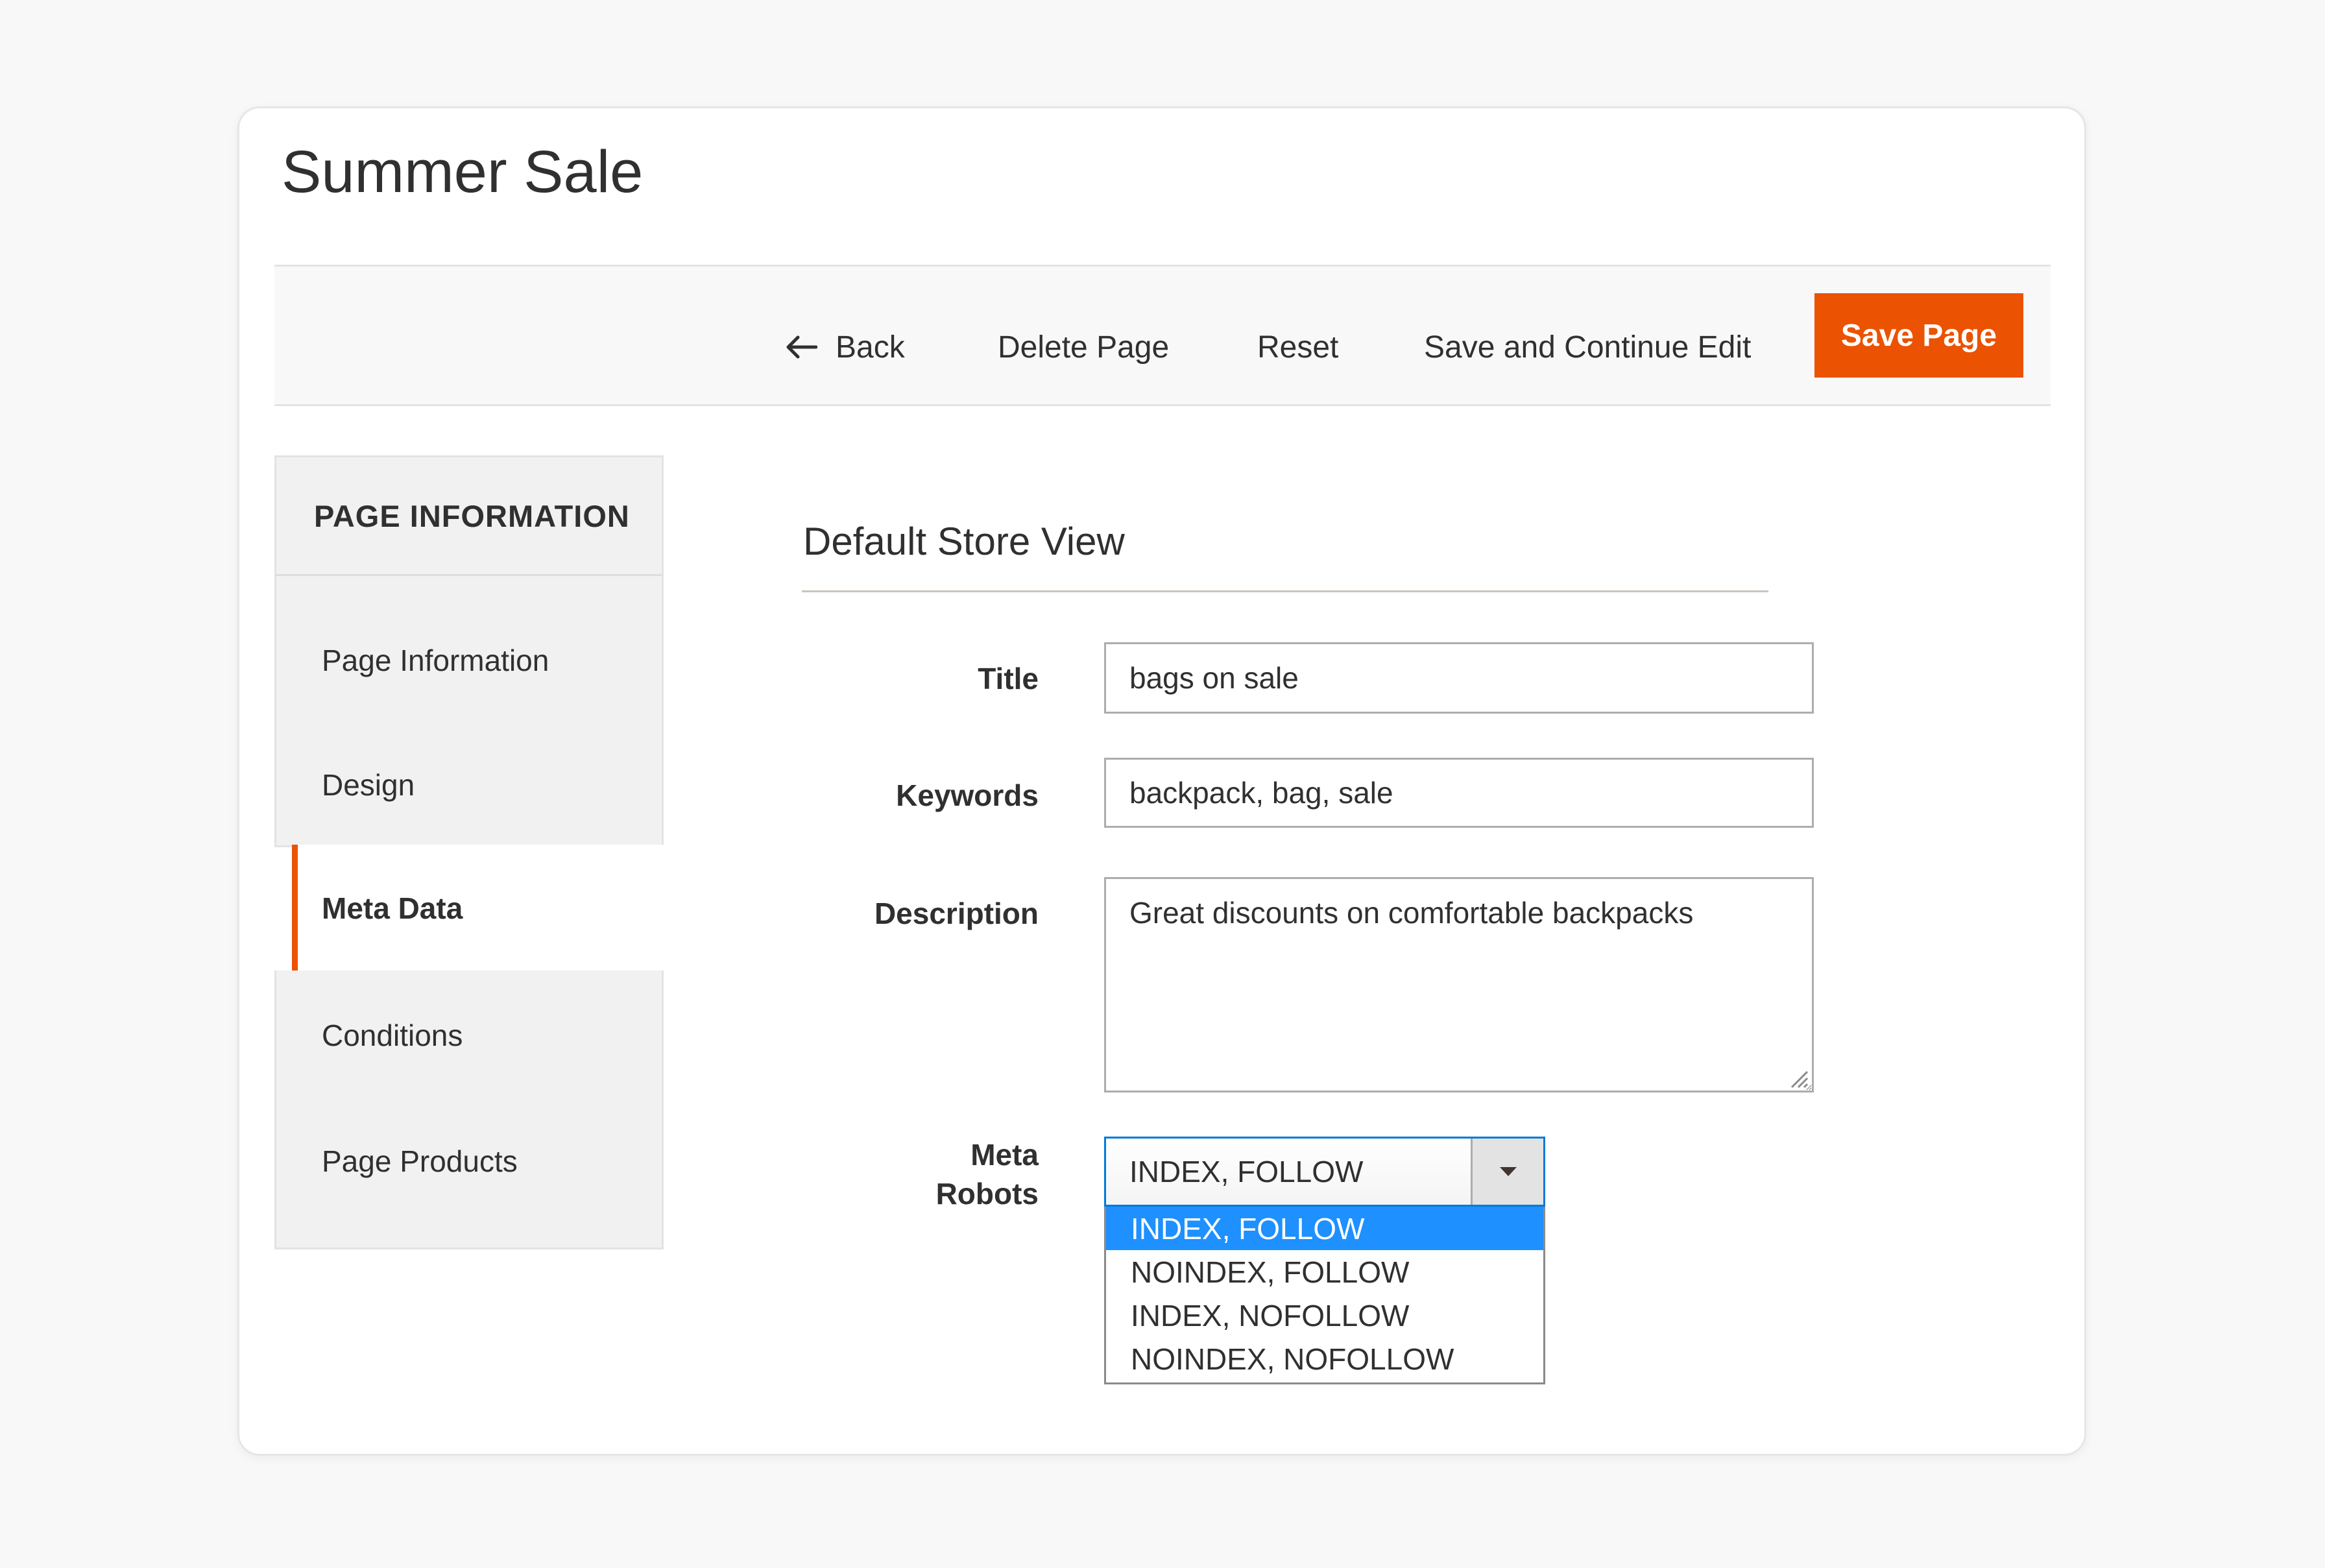 The width and height of the screenshot is (2325, 1568). I want to click on sidebar-item-page-information: Page Information, so click(436, 660).